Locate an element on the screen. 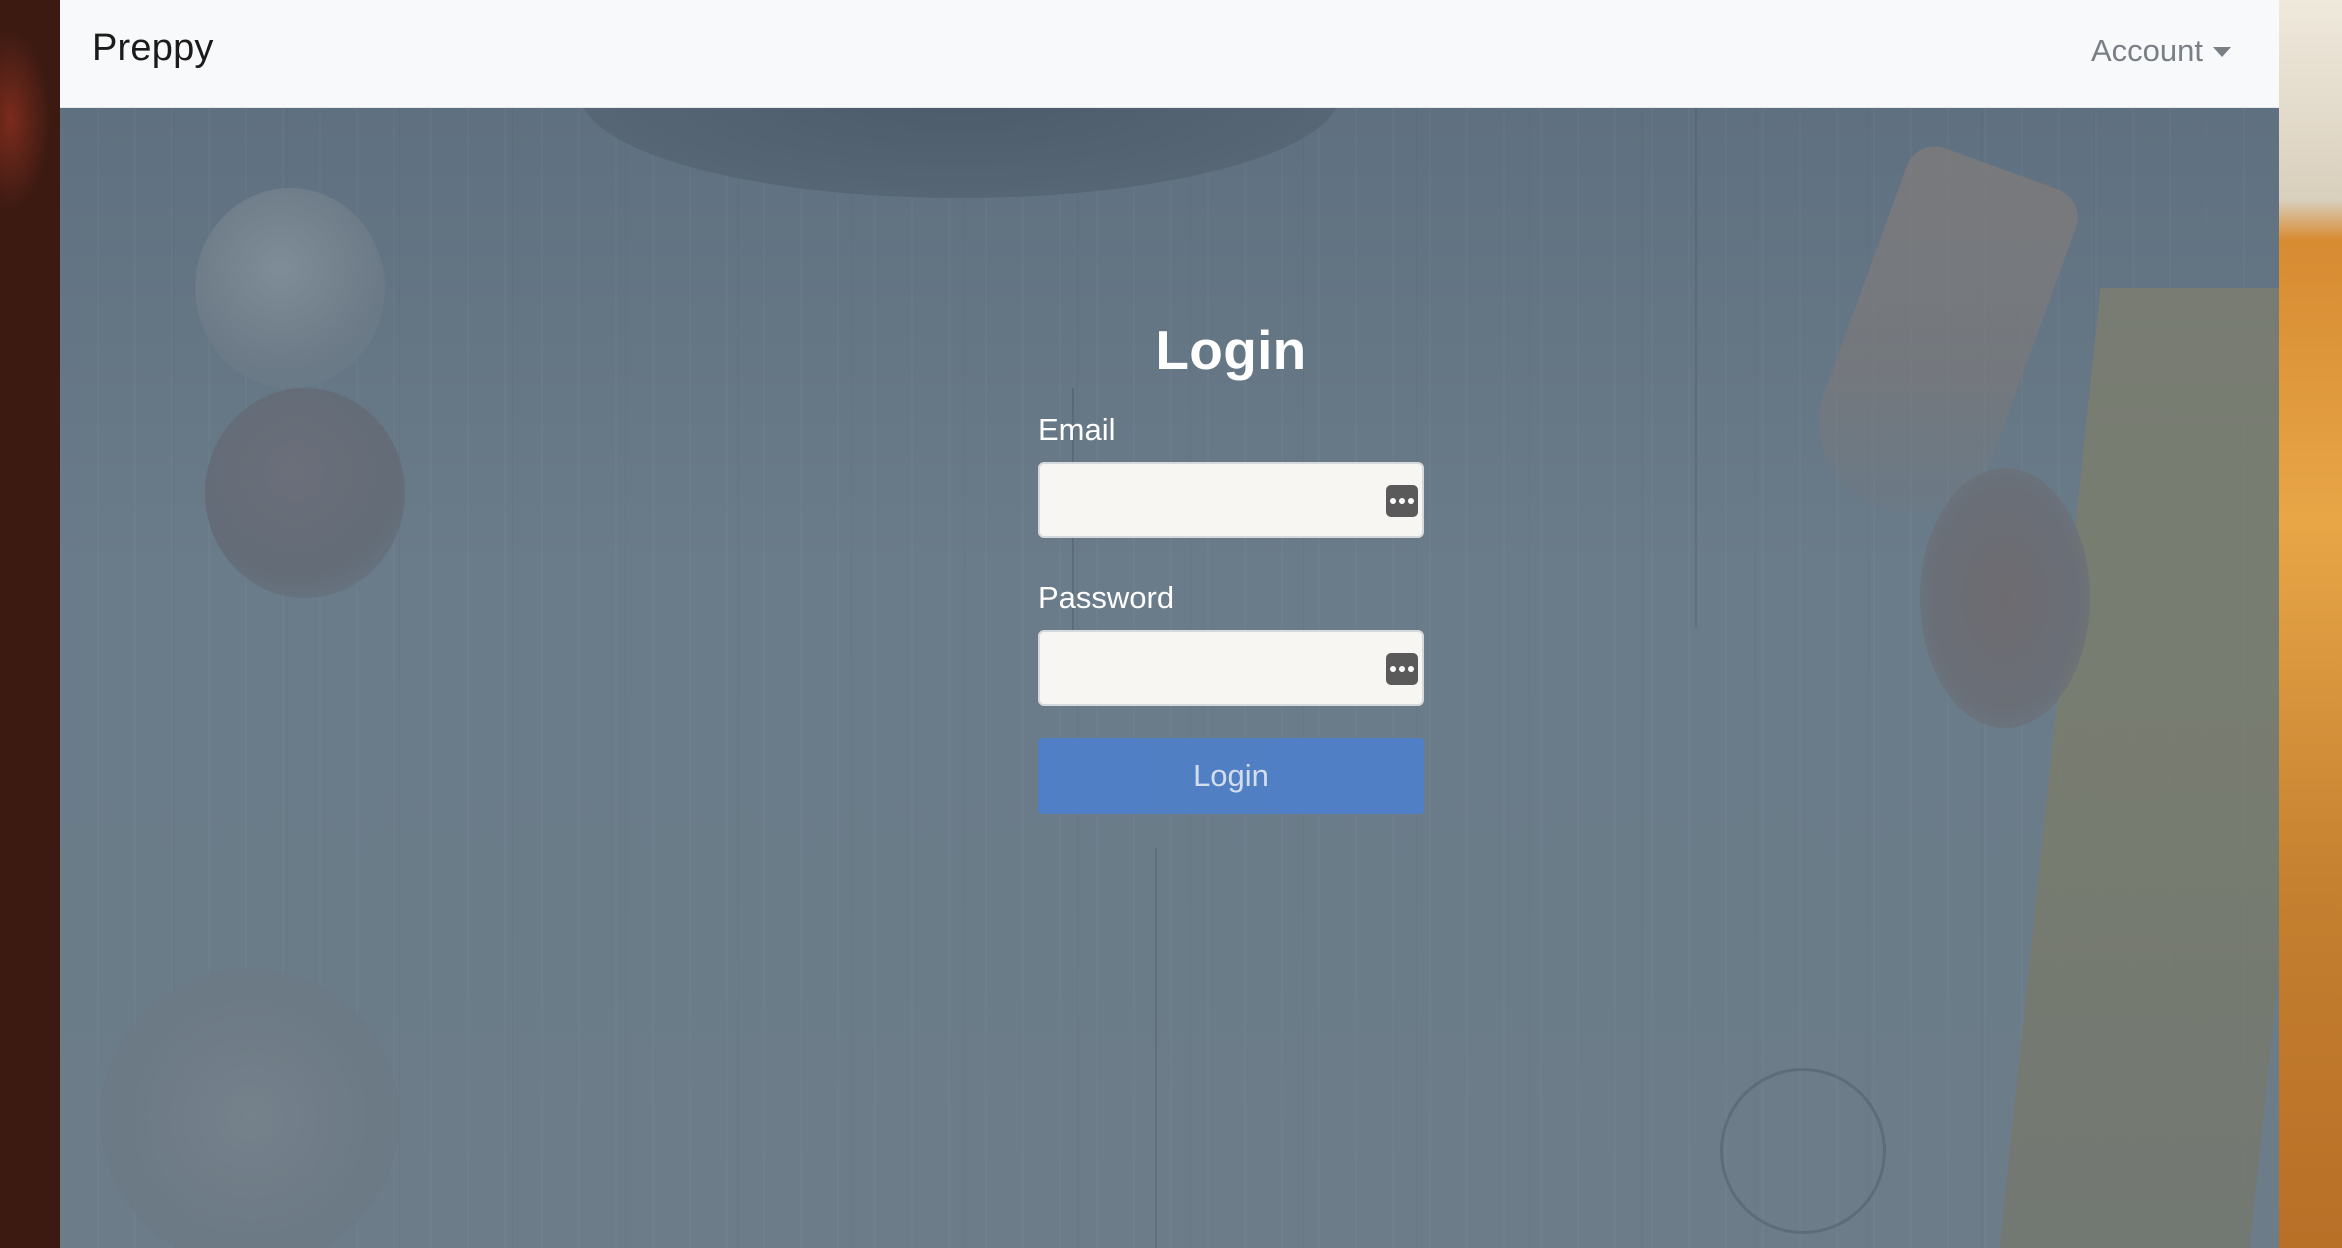  password-field is located at coordinates (1231, 668).